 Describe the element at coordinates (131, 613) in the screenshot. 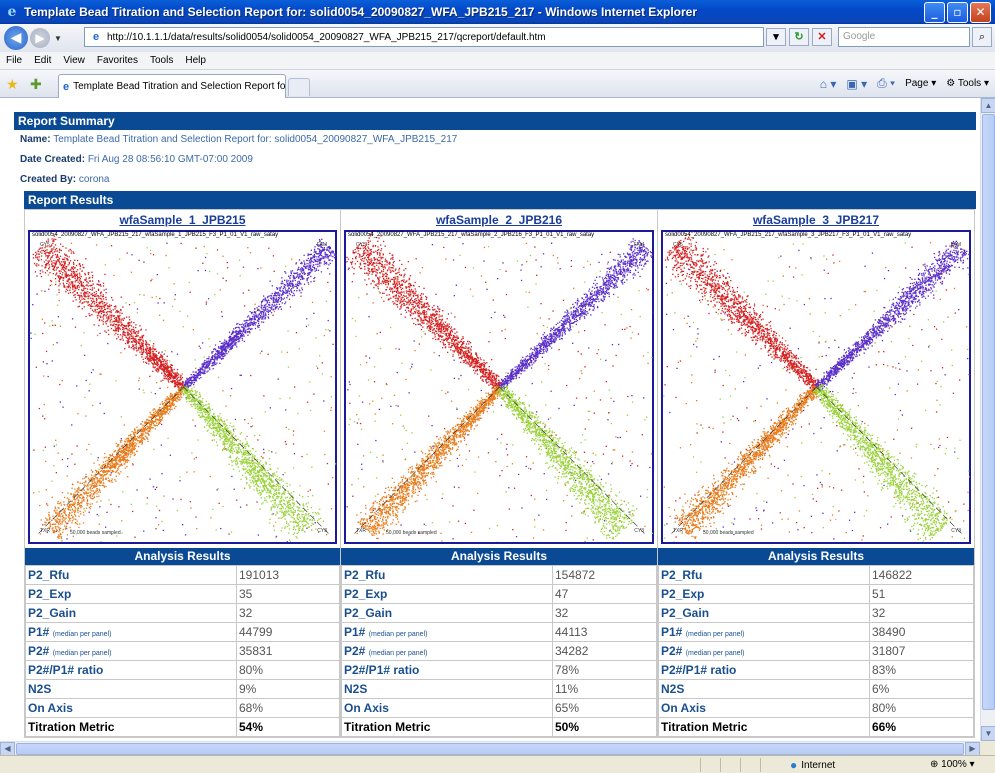

I see `metric-label: P2_Gain` at that location.